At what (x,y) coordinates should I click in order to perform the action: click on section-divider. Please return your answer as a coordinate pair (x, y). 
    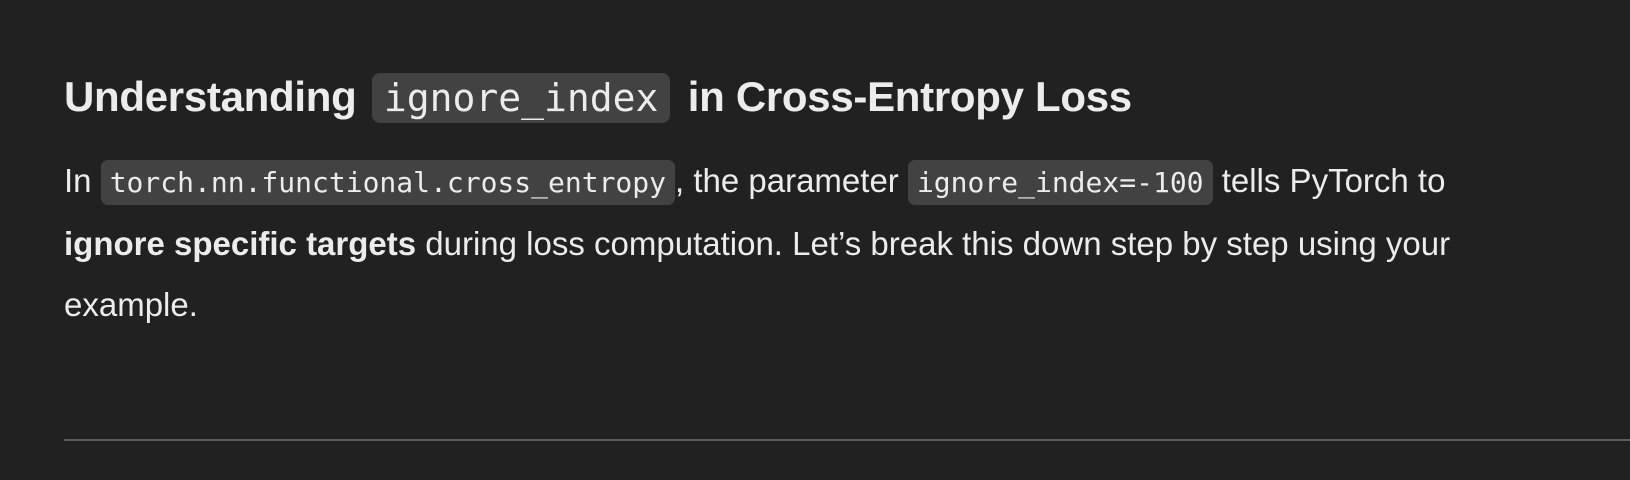
    Looking at the image, I should click on (847, 440).